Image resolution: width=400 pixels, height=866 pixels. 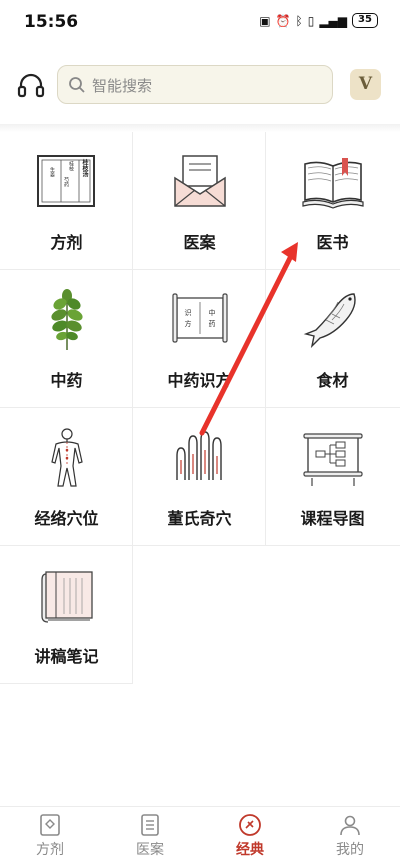 I want to click on battery-indicator: 35, so click(x=365, y=20).